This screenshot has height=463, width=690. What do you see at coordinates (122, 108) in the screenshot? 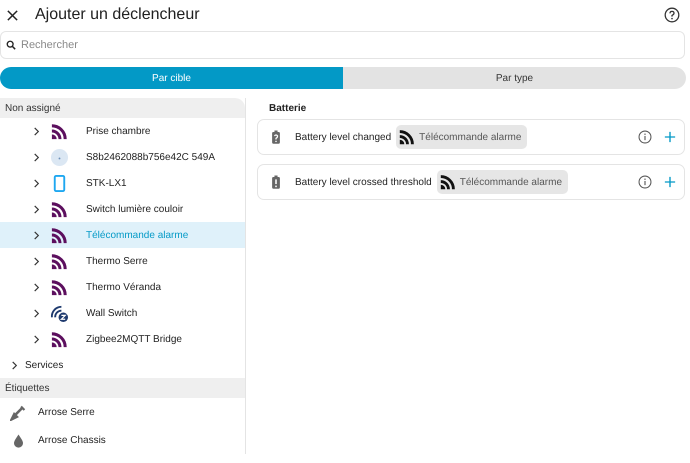
I see `section-header: Non assigné` at bounding box center [122, 108].